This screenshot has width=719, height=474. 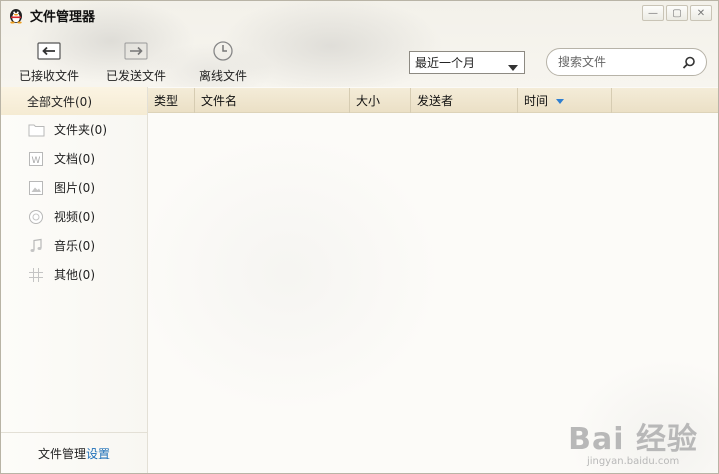 What do you see at coordinates (536, 100) in the screenshot?
I see `column-time-label: 时间` at bounding box center [536, 100].